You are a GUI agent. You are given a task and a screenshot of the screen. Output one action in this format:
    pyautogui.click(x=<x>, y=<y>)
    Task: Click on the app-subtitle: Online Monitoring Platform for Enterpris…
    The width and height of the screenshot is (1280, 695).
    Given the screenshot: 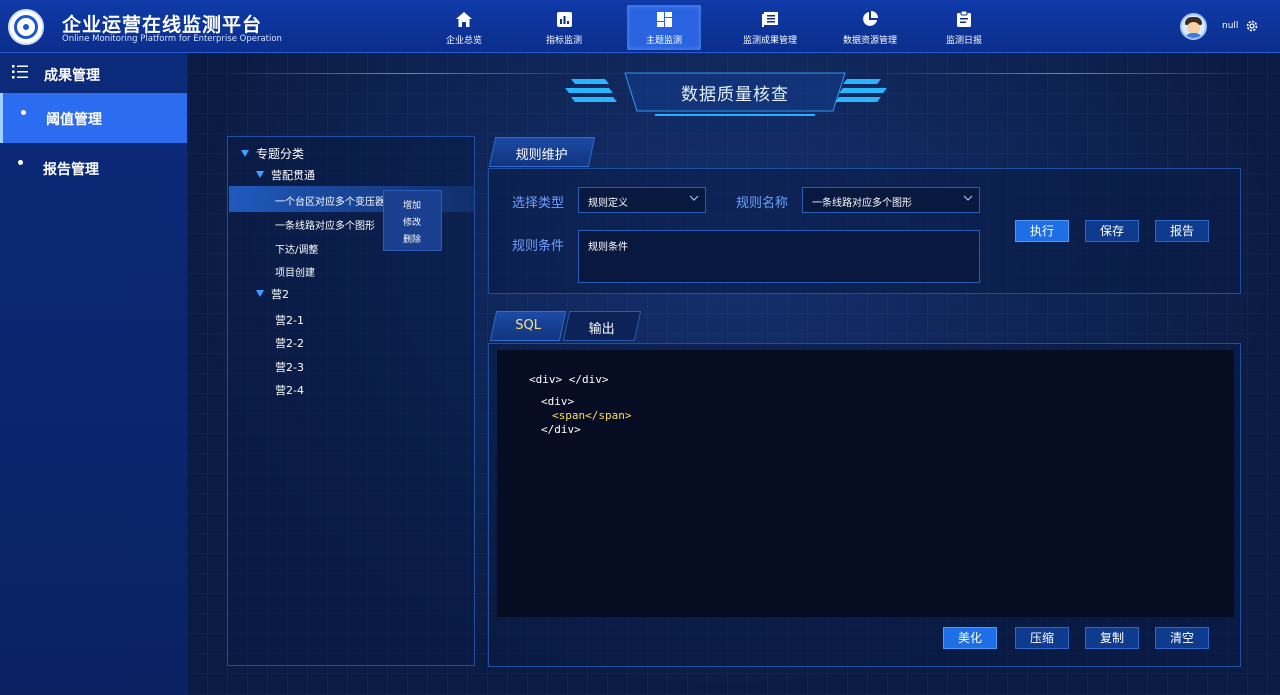 What is the action you would take?
    pyautogui.click(x=172, y=39)
    